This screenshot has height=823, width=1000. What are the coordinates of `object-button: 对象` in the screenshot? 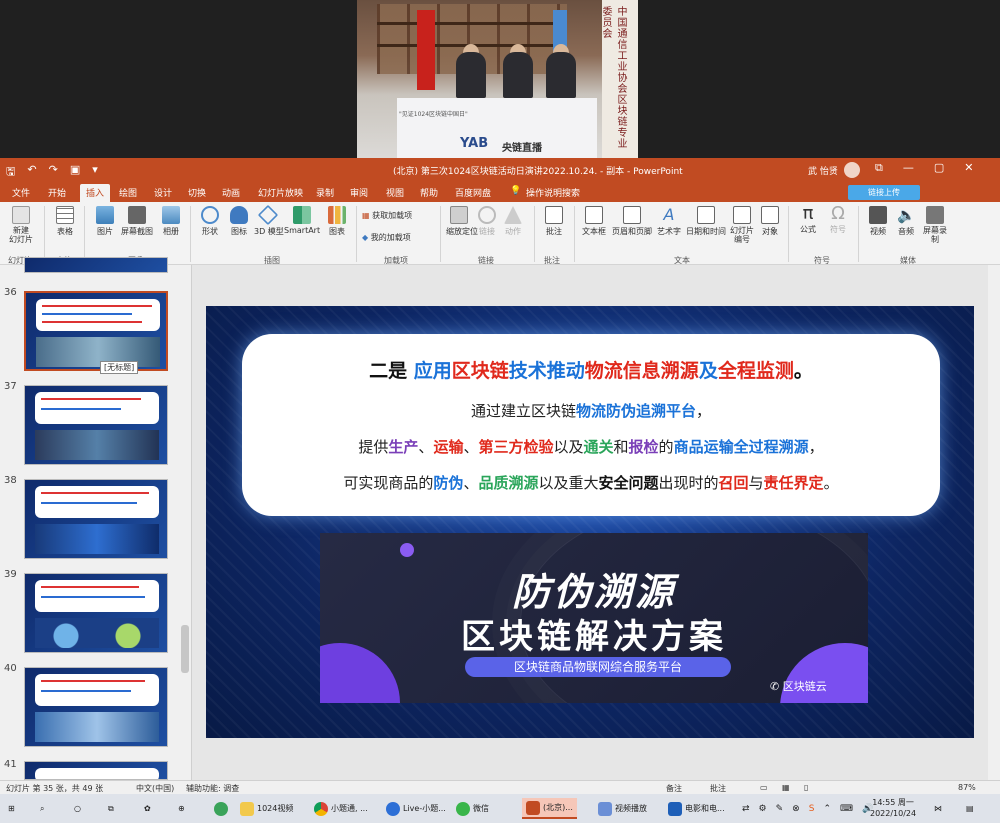 It's located at (770, 221).